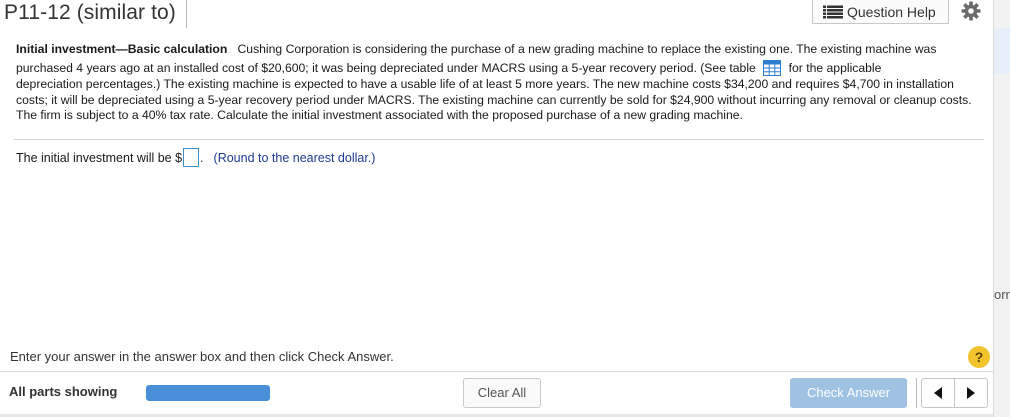 The image size is (1010, 417). I want to click on answer-prefix: The initial investment will be $, so click(99, 157).